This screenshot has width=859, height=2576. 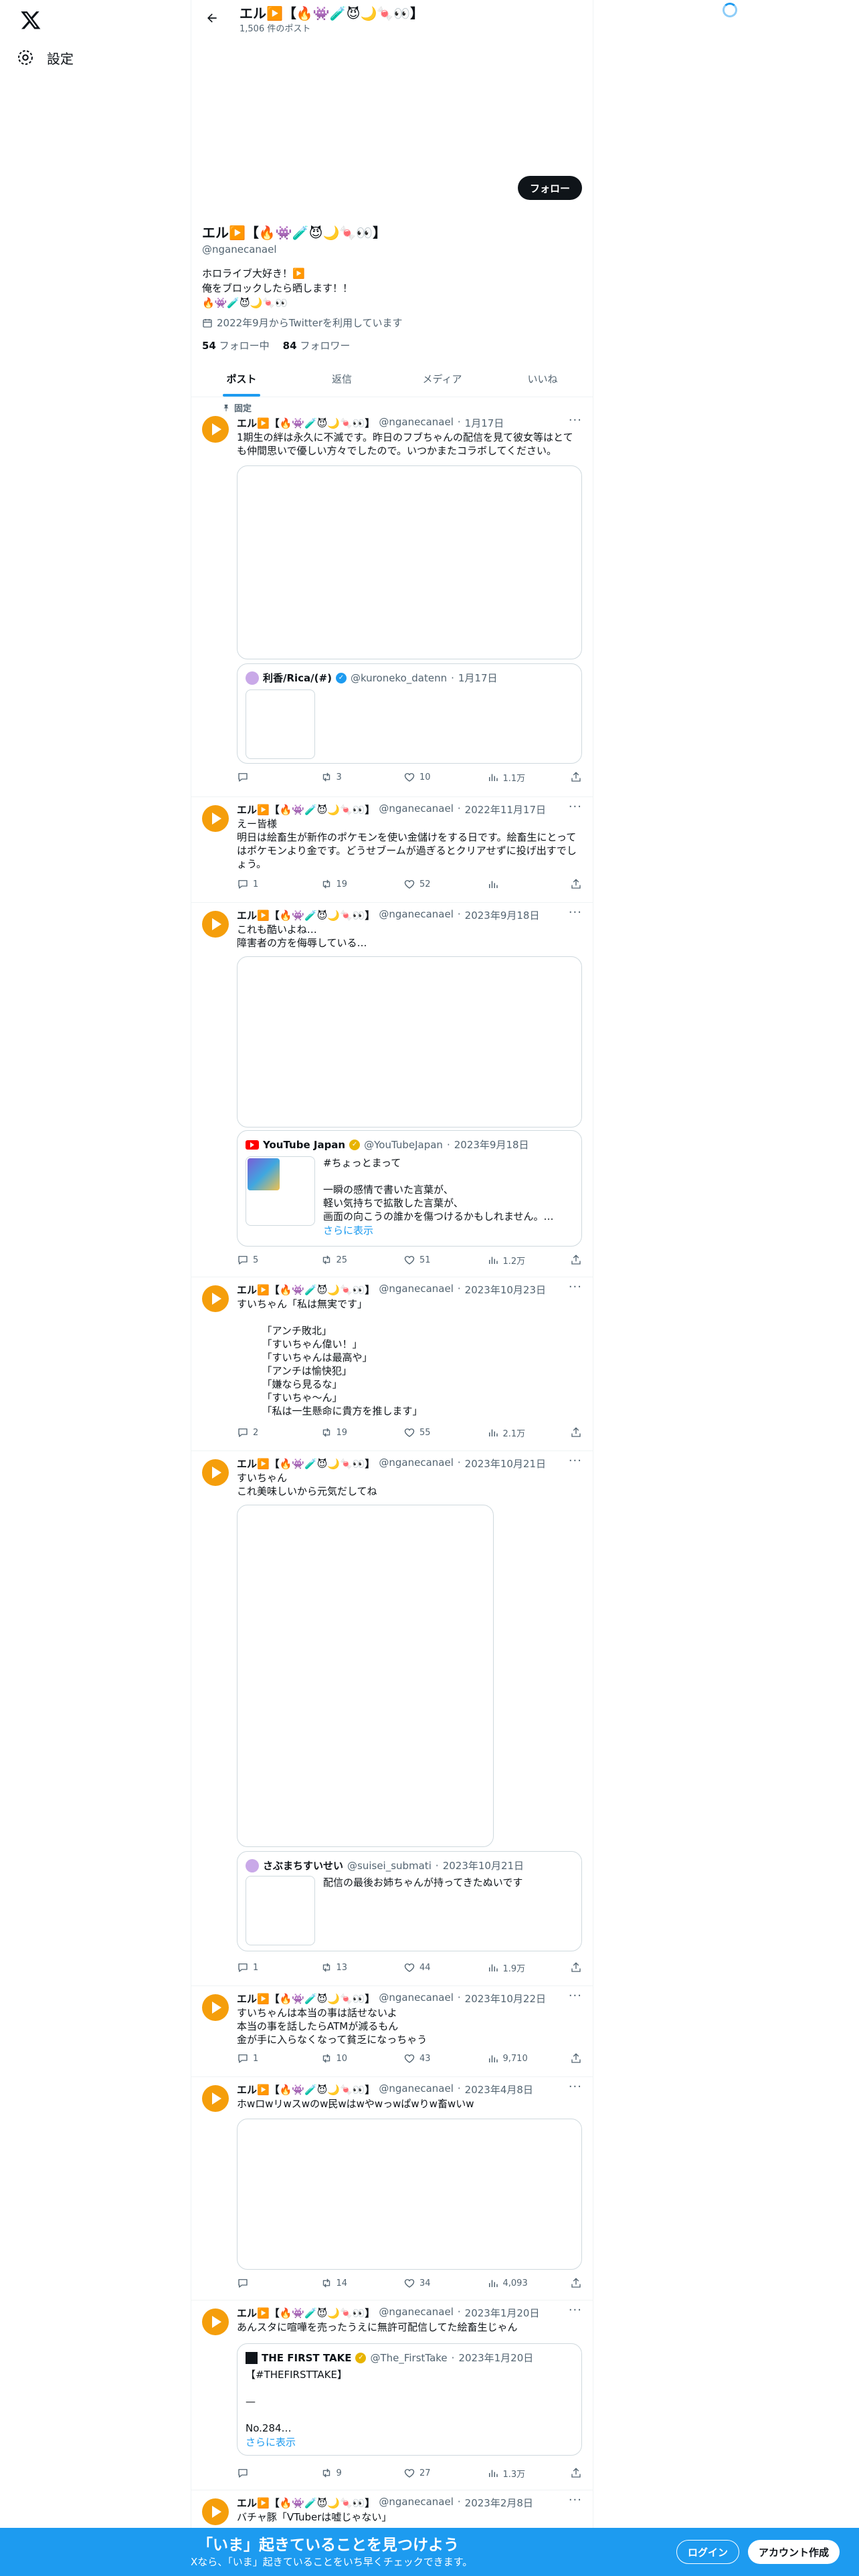 What do you see at coordinates (542, 379) in the screenshot?
I see `tab-likes: いいね` at bounding box center [542, 379].